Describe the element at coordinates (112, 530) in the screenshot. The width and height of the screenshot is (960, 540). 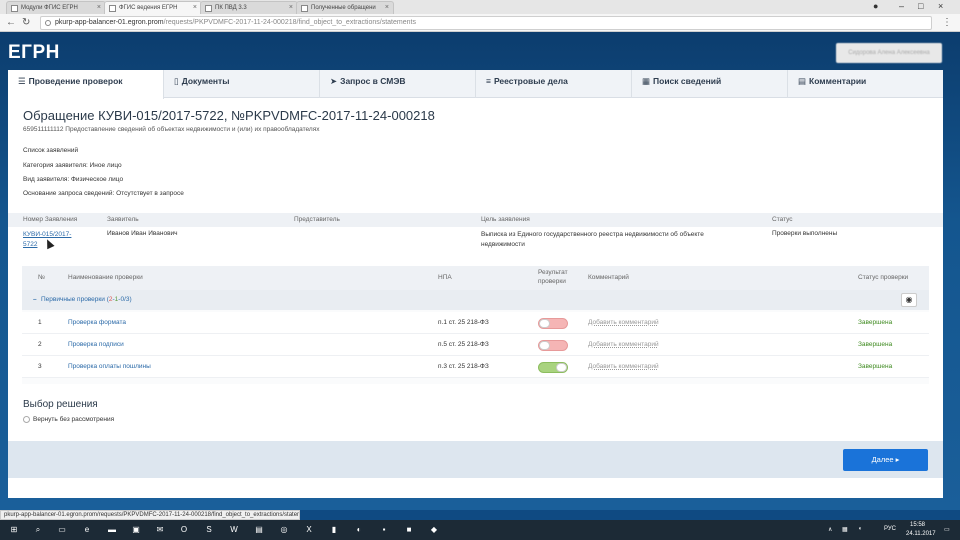
I see `folder-icon: ▬` at that location.